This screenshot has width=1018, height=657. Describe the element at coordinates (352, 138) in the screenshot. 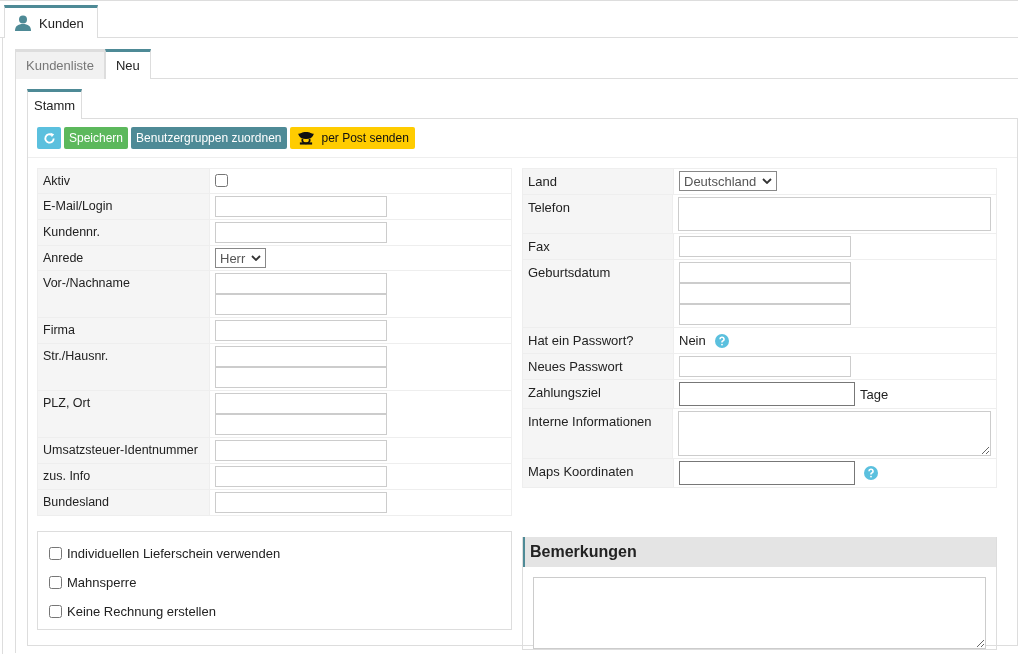

I see `send-by-post-button: per Post senden` at that location.